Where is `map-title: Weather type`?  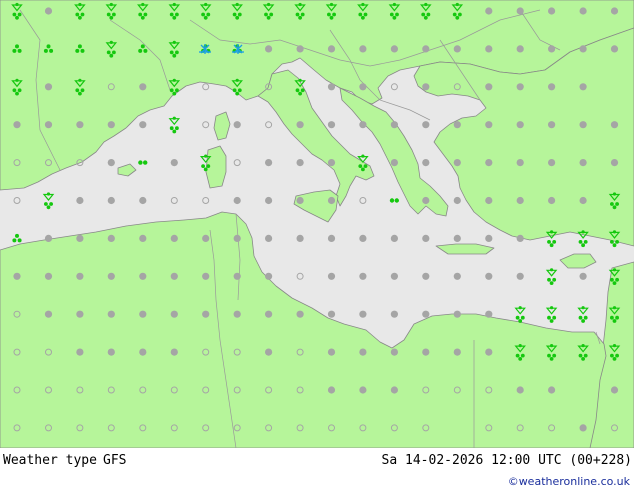 map-title: Weather type is located at coordinates (50, 460).